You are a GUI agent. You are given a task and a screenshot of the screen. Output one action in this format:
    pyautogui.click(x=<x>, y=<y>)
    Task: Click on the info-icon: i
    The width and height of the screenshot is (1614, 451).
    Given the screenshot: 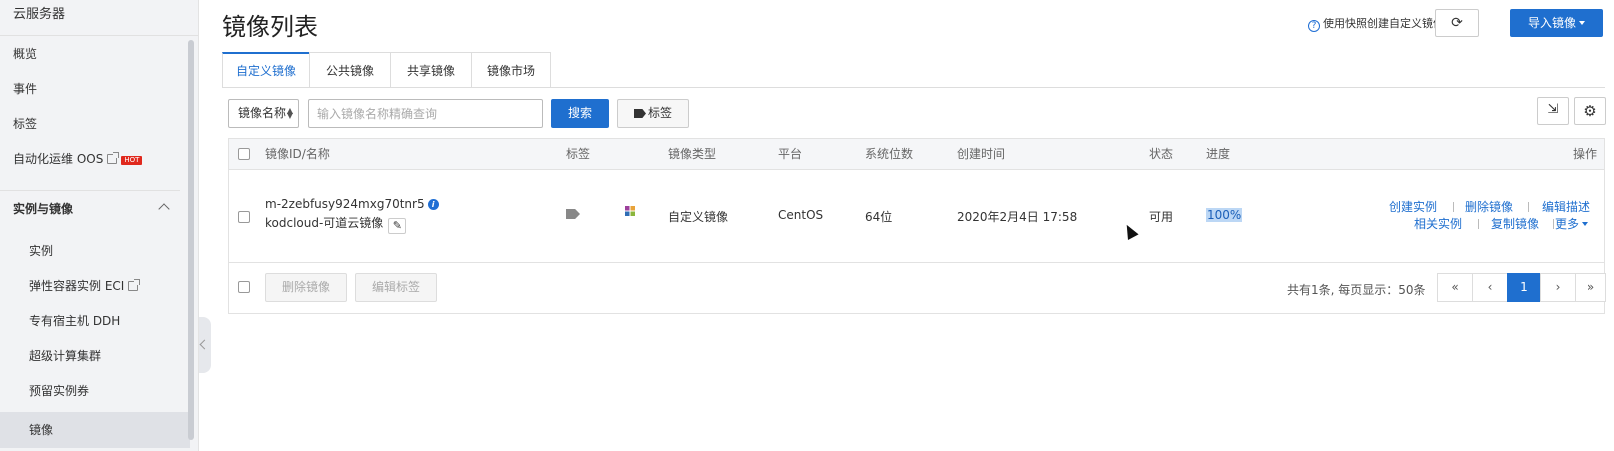 What is the action you would take?
    pyautogui.click(x=433, y=204)
    